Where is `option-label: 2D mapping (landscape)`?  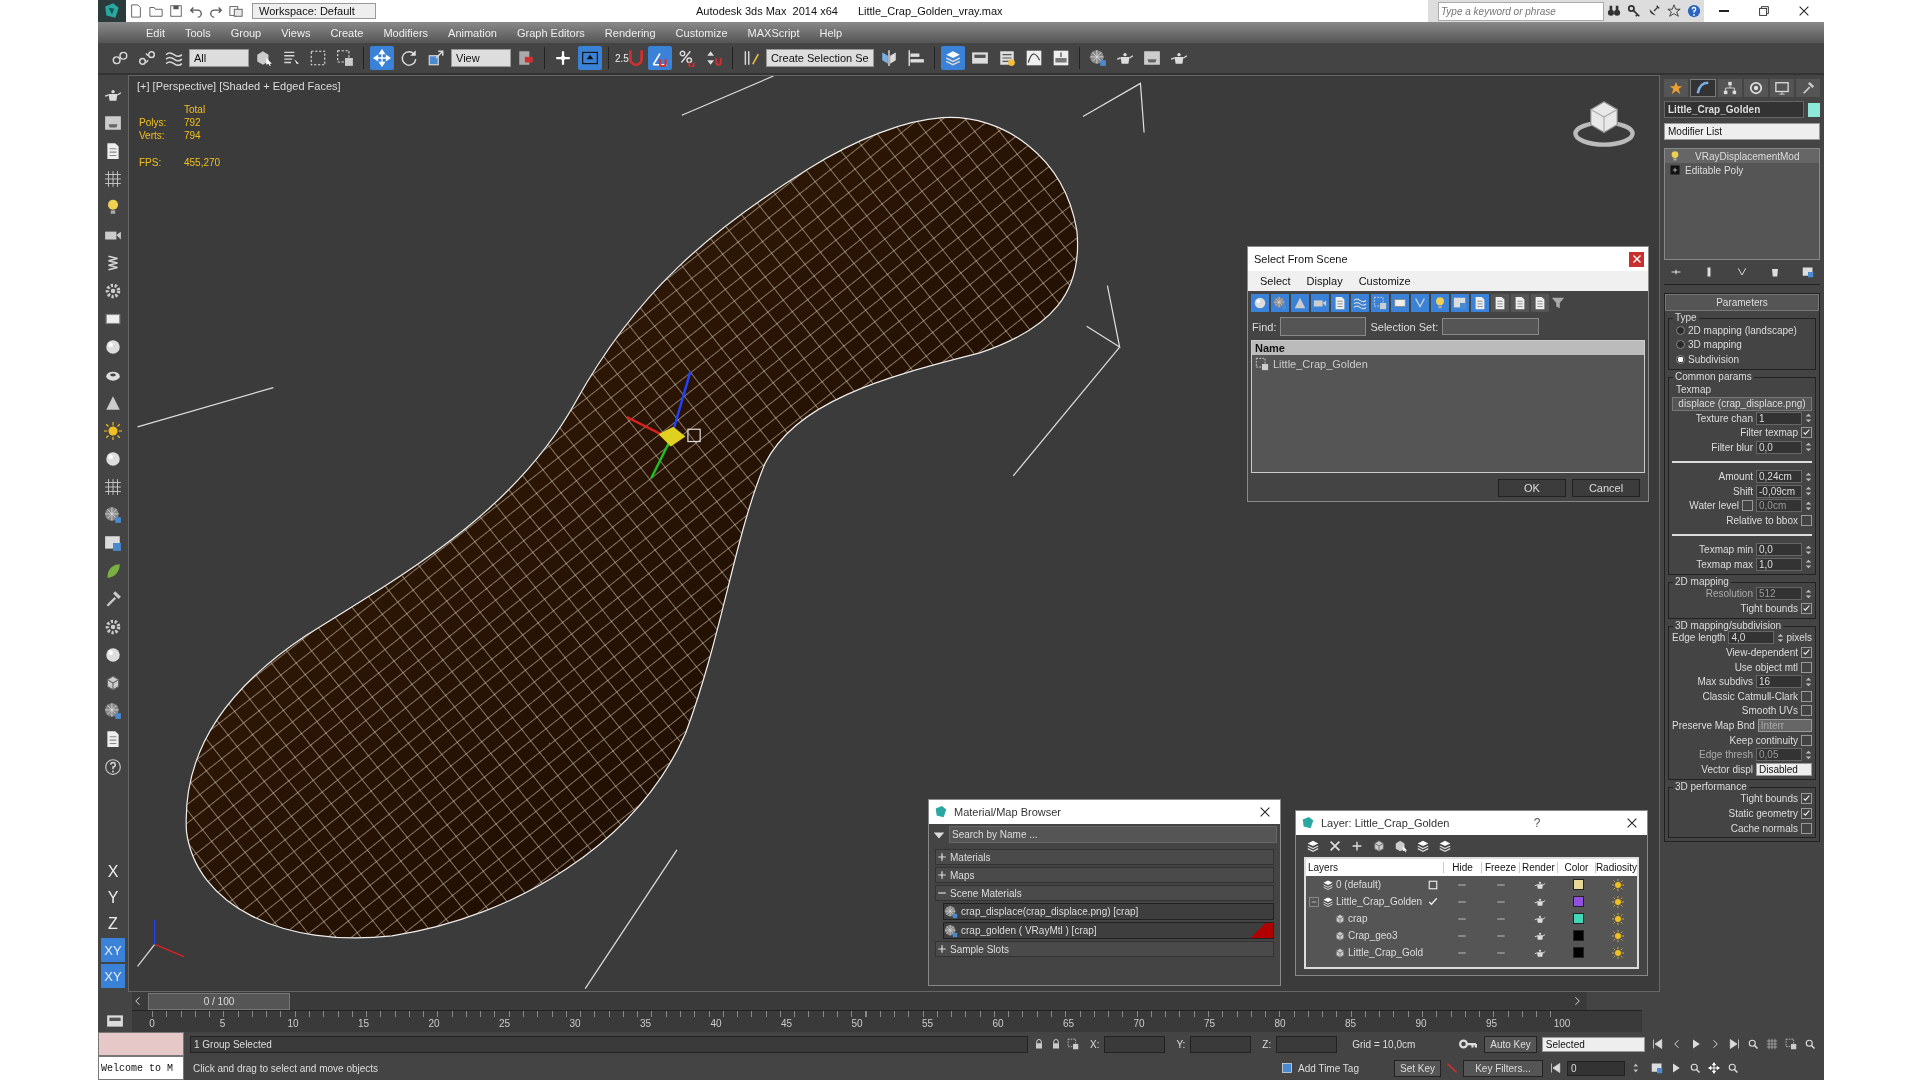
option-label: 2D mapping (landscape) is located at coordinates (1742, 330).